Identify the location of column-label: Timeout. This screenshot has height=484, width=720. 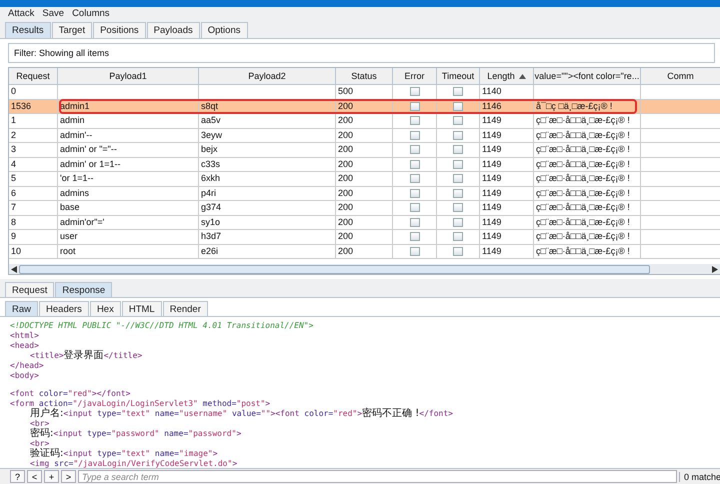
(458, 76).